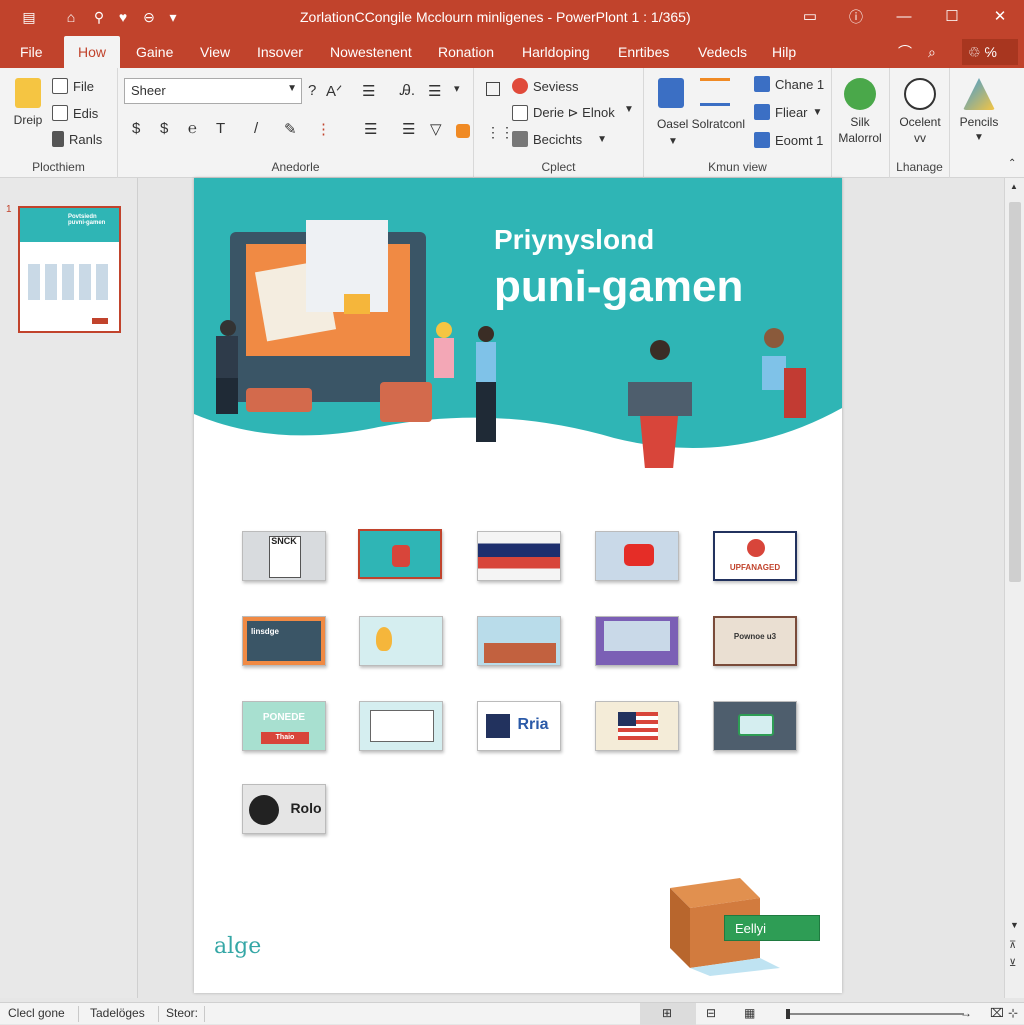 The width and height of the screenshot is (1024, 1025). What do you see at coordinates (920, 112) in the screenshot?
I see `oceleint-button: Ocelent vv` at bounding box center [920, 112].